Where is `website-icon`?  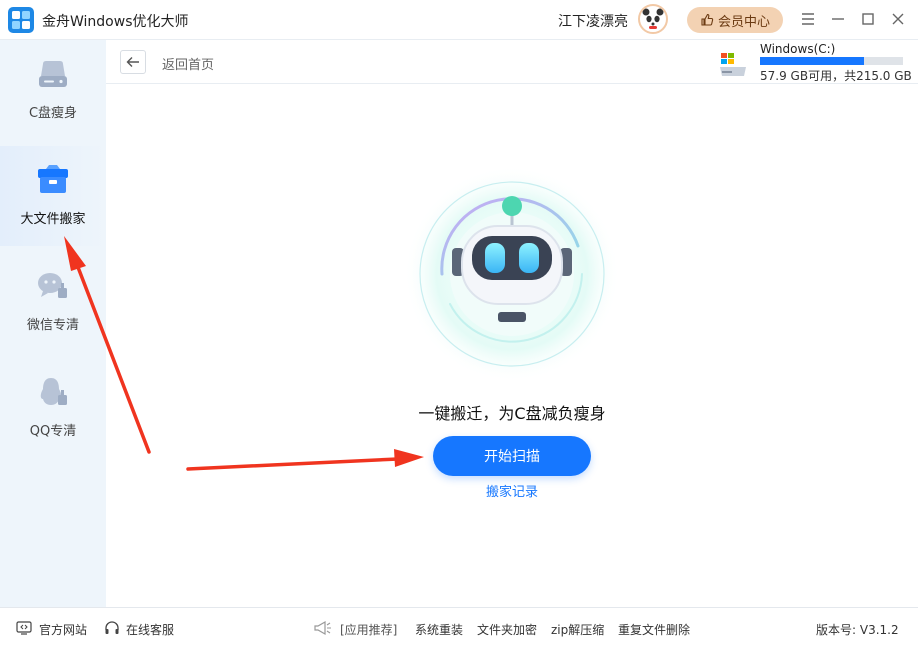 website-icon is located at coordinates (24, 628).